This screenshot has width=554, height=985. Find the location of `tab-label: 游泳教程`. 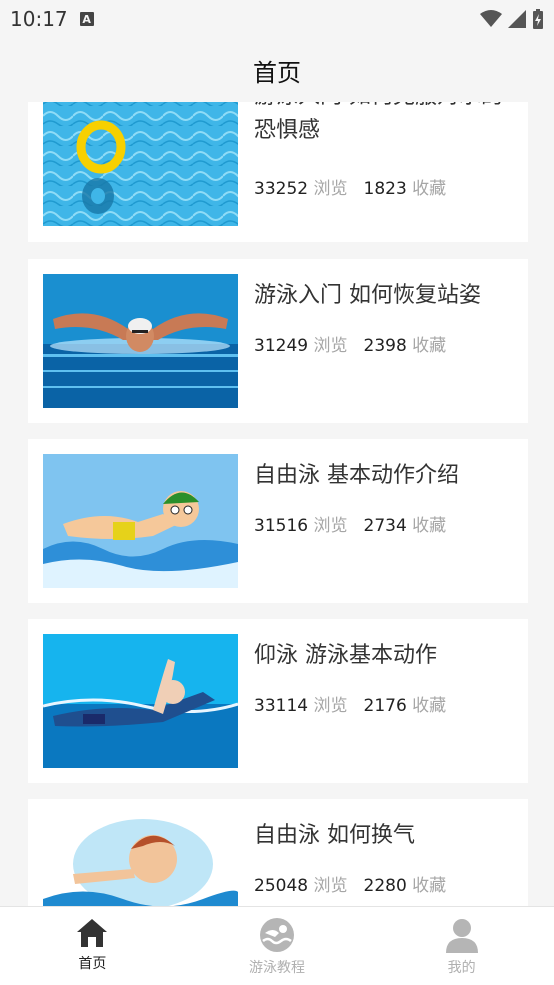

tab-label: 游泳教程 is located at coordinates (276, 968).